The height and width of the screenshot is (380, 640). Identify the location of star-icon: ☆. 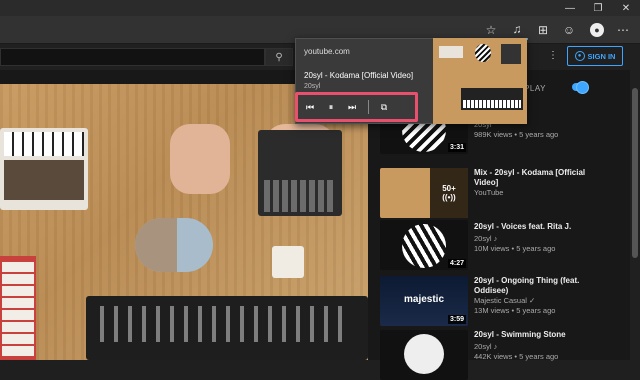
(491, 30).